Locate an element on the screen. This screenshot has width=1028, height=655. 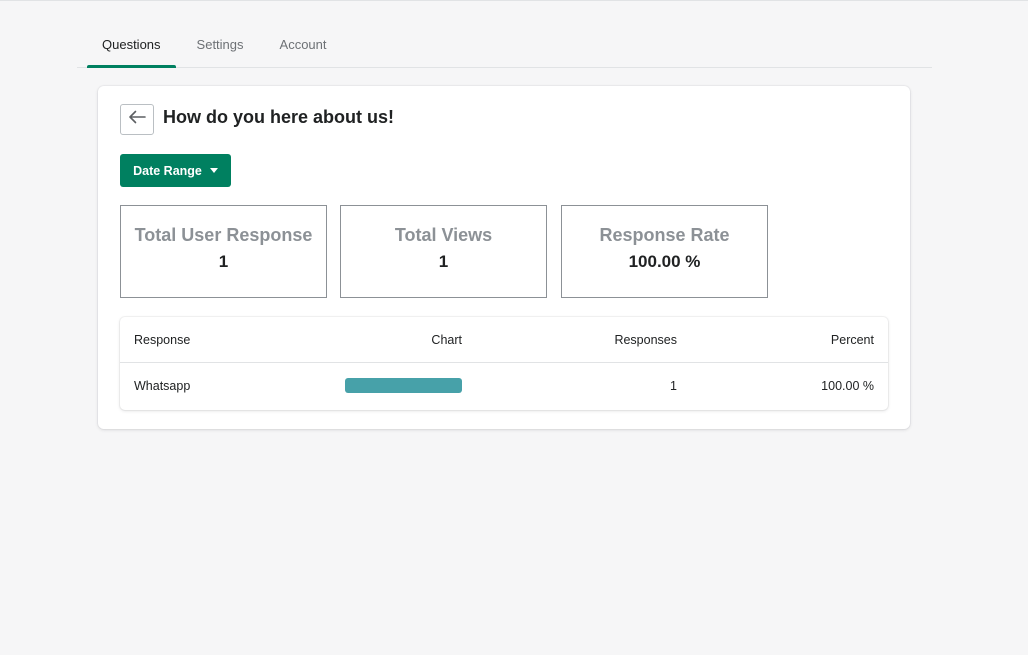
response-cell: Whatsapp is located at coordinates (162, 386).